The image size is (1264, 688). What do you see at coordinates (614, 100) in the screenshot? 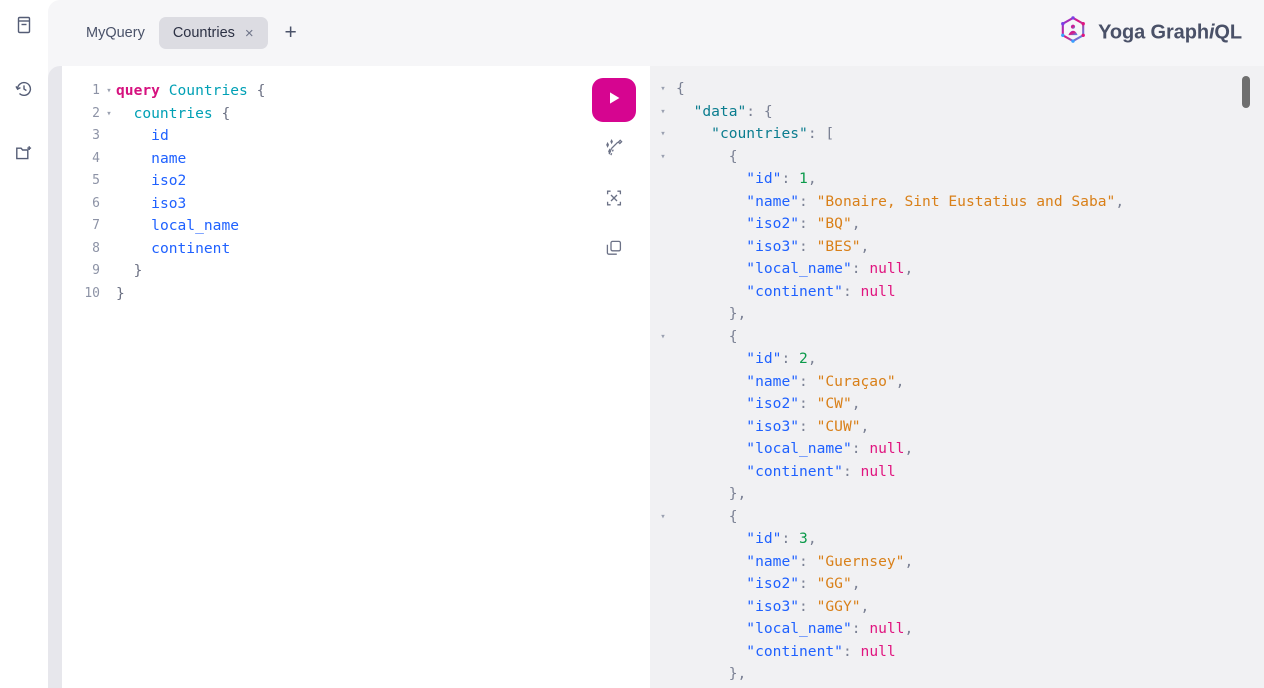
I see `execute-query-button` at bounding box center [614, 100].